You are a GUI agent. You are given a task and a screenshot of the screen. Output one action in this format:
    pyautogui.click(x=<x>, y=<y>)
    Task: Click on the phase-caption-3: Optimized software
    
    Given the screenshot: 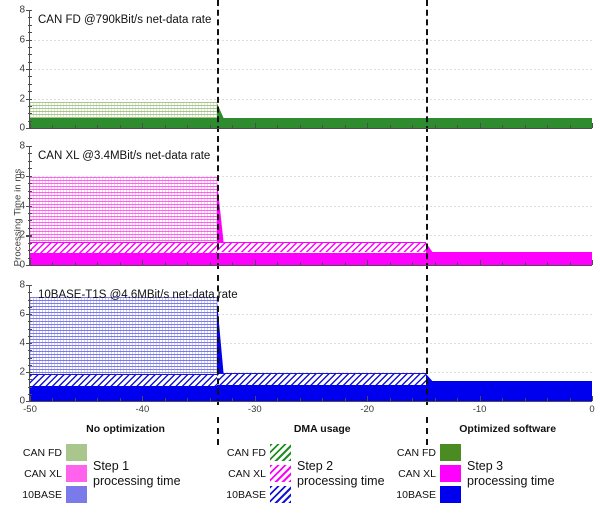 What is the action you would take?
    pyautogui.click(x=508, y=429)
    